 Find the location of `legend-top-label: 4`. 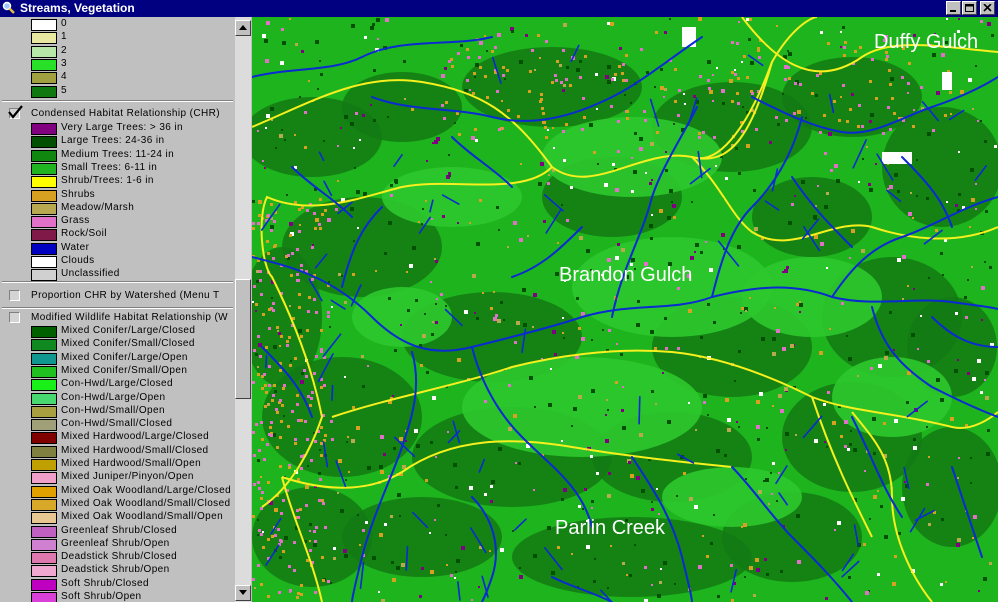

legend-top-label: 4 is located at coordinates (64, 77).